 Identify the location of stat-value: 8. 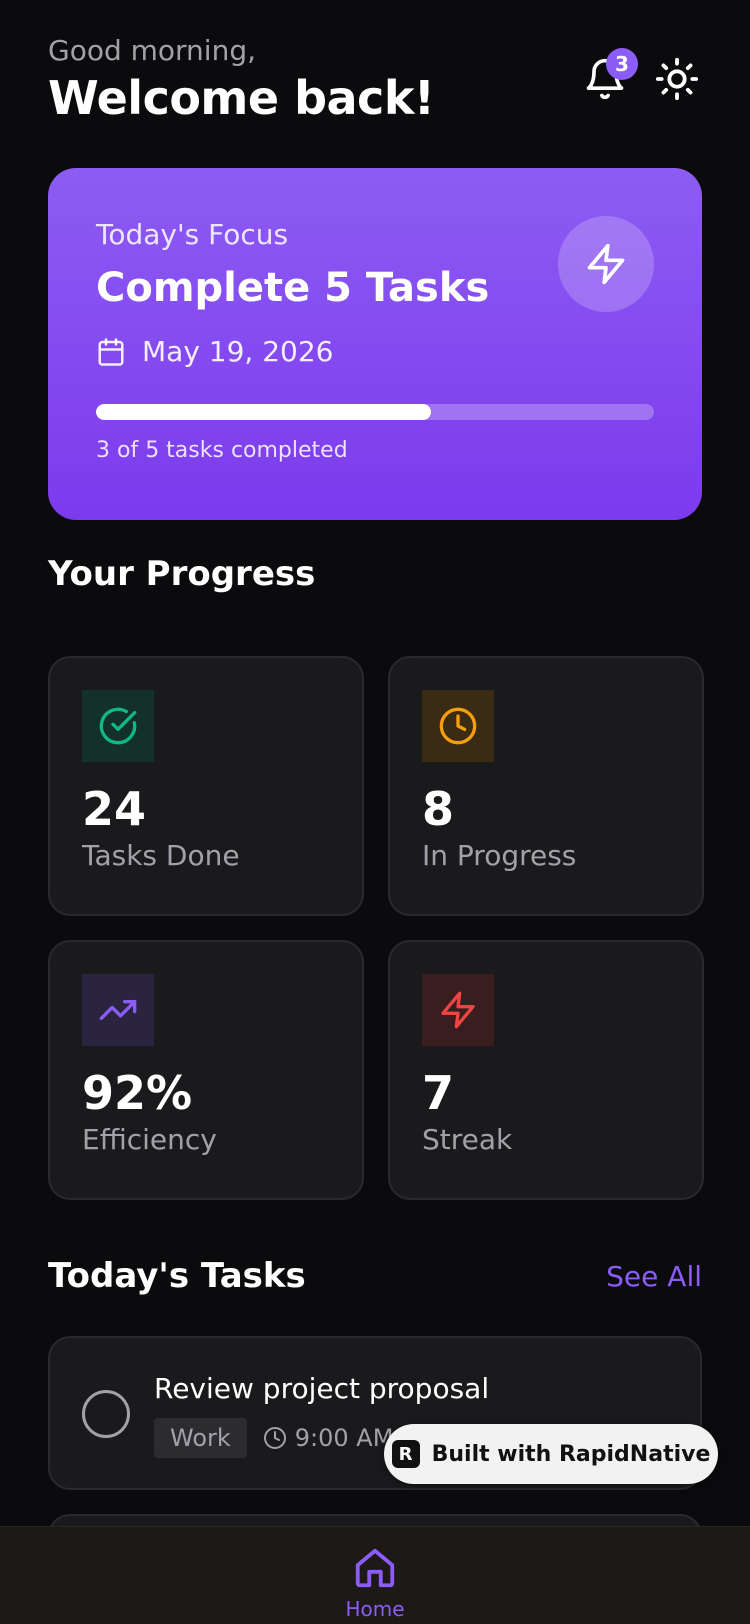
(438, 809).